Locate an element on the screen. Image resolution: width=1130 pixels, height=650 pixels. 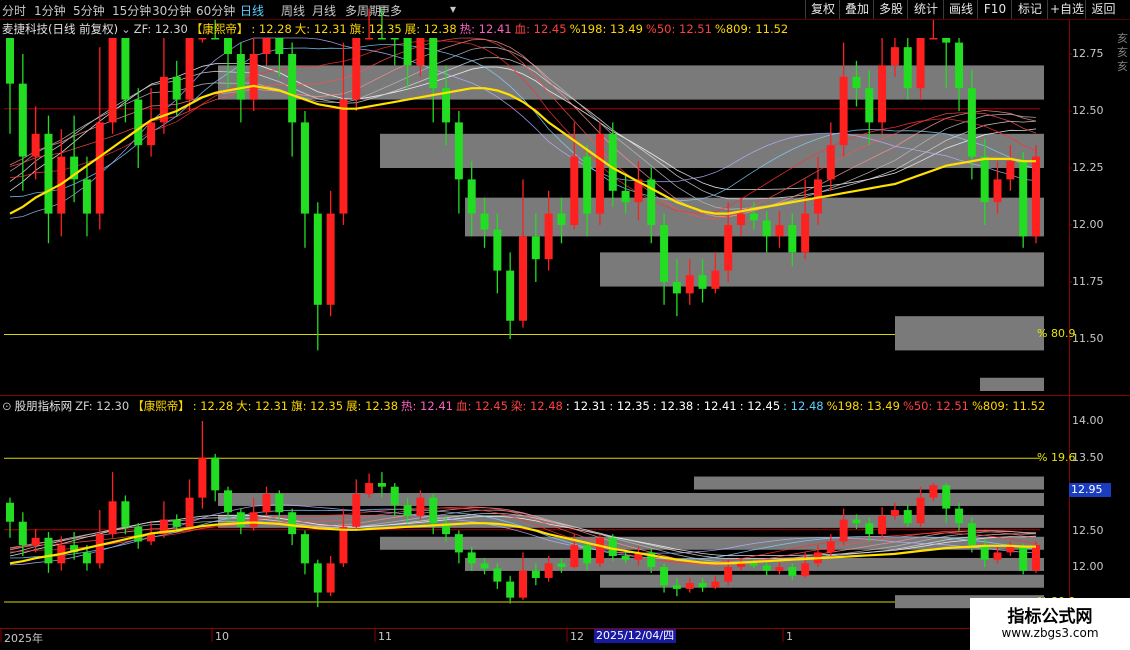
sub_panel-value-15: %198: 13.49 is located at coordinates (863, 406).